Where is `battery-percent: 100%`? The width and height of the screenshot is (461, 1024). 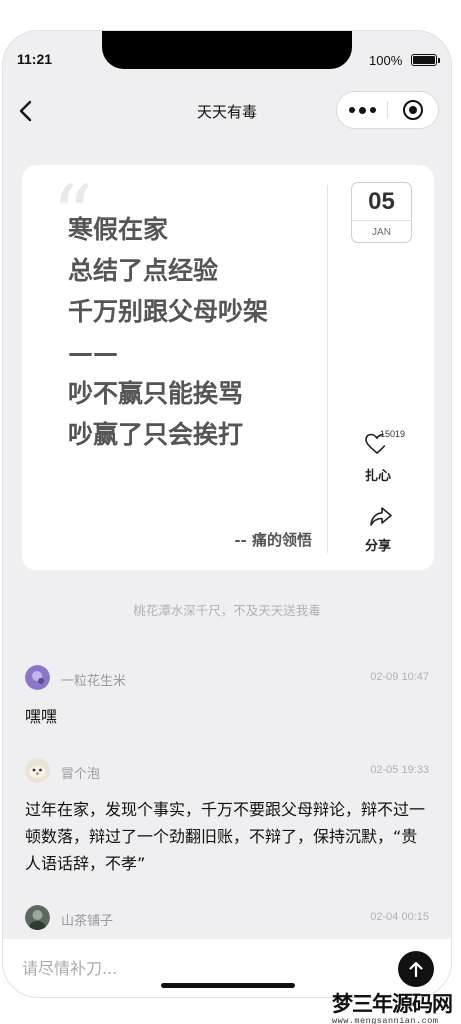 battery-percent: 100% is located at coordinates (386, 60).